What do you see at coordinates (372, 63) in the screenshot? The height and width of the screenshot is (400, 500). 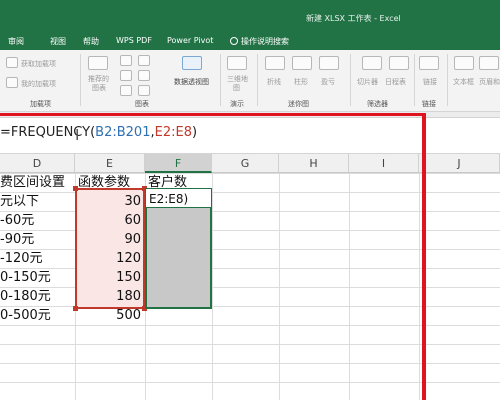 I see `slicer-icon` at bounding box center [372, 63].